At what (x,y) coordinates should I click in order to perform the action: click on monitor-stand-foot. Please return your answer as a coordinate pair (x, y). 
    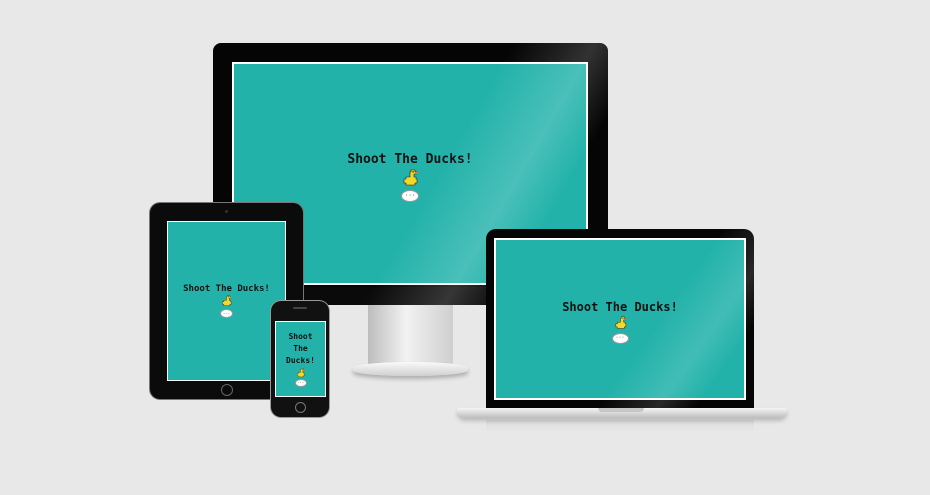
    Looking at the image, I should click on (410, 369).